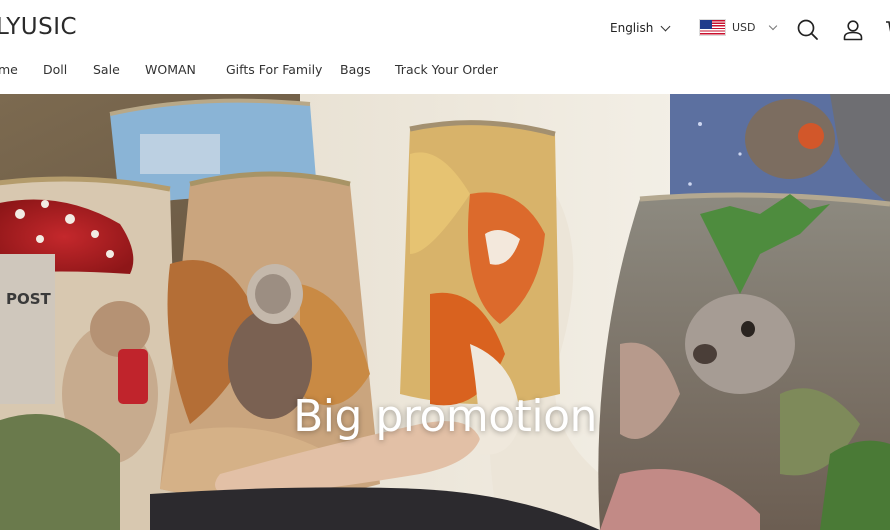 This screenshot has height=530, width=890. What do you see at coordinates (55, 69) in the screenshot?
I see `nav-item-doll: Doll` at bounding box center [55, 69].